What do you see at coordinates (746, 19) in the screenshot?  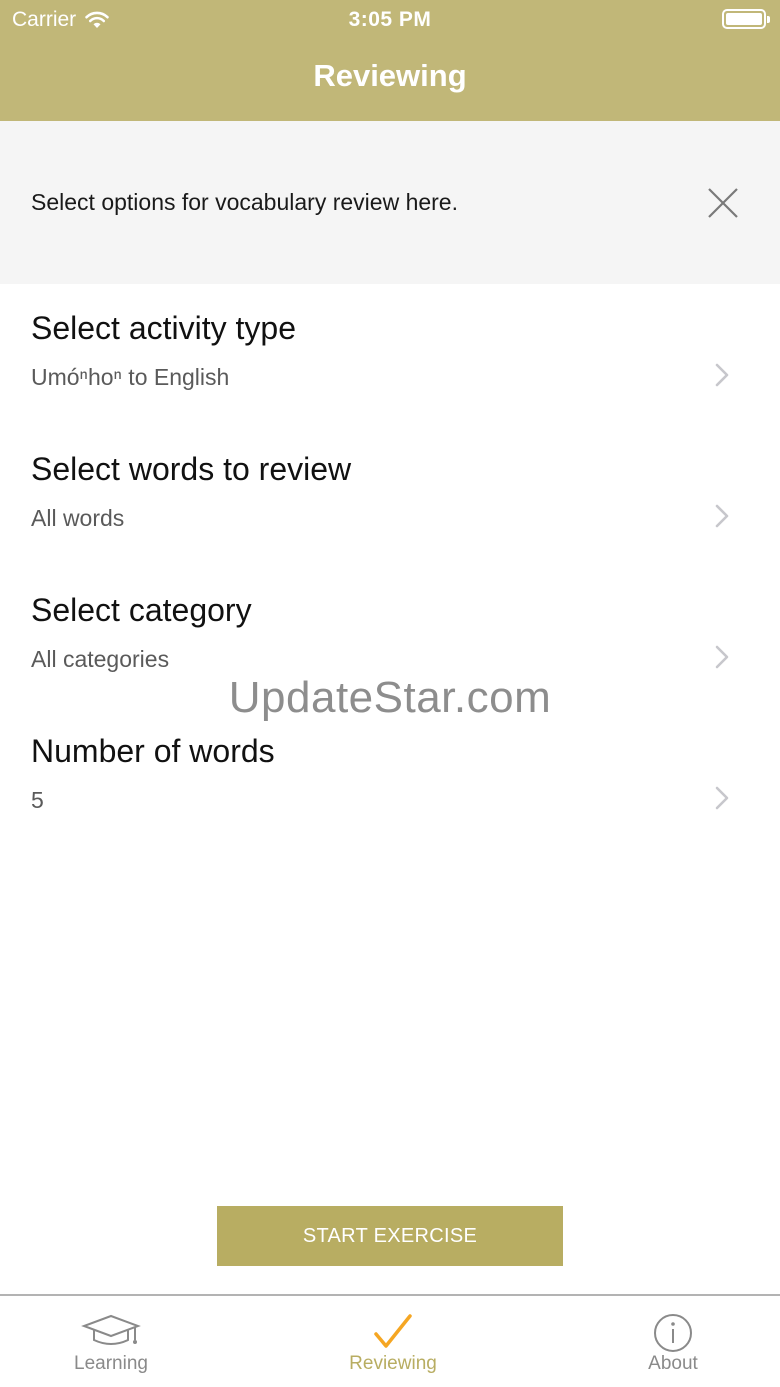 I see `battery-icon` at bounding box center [746, 19].